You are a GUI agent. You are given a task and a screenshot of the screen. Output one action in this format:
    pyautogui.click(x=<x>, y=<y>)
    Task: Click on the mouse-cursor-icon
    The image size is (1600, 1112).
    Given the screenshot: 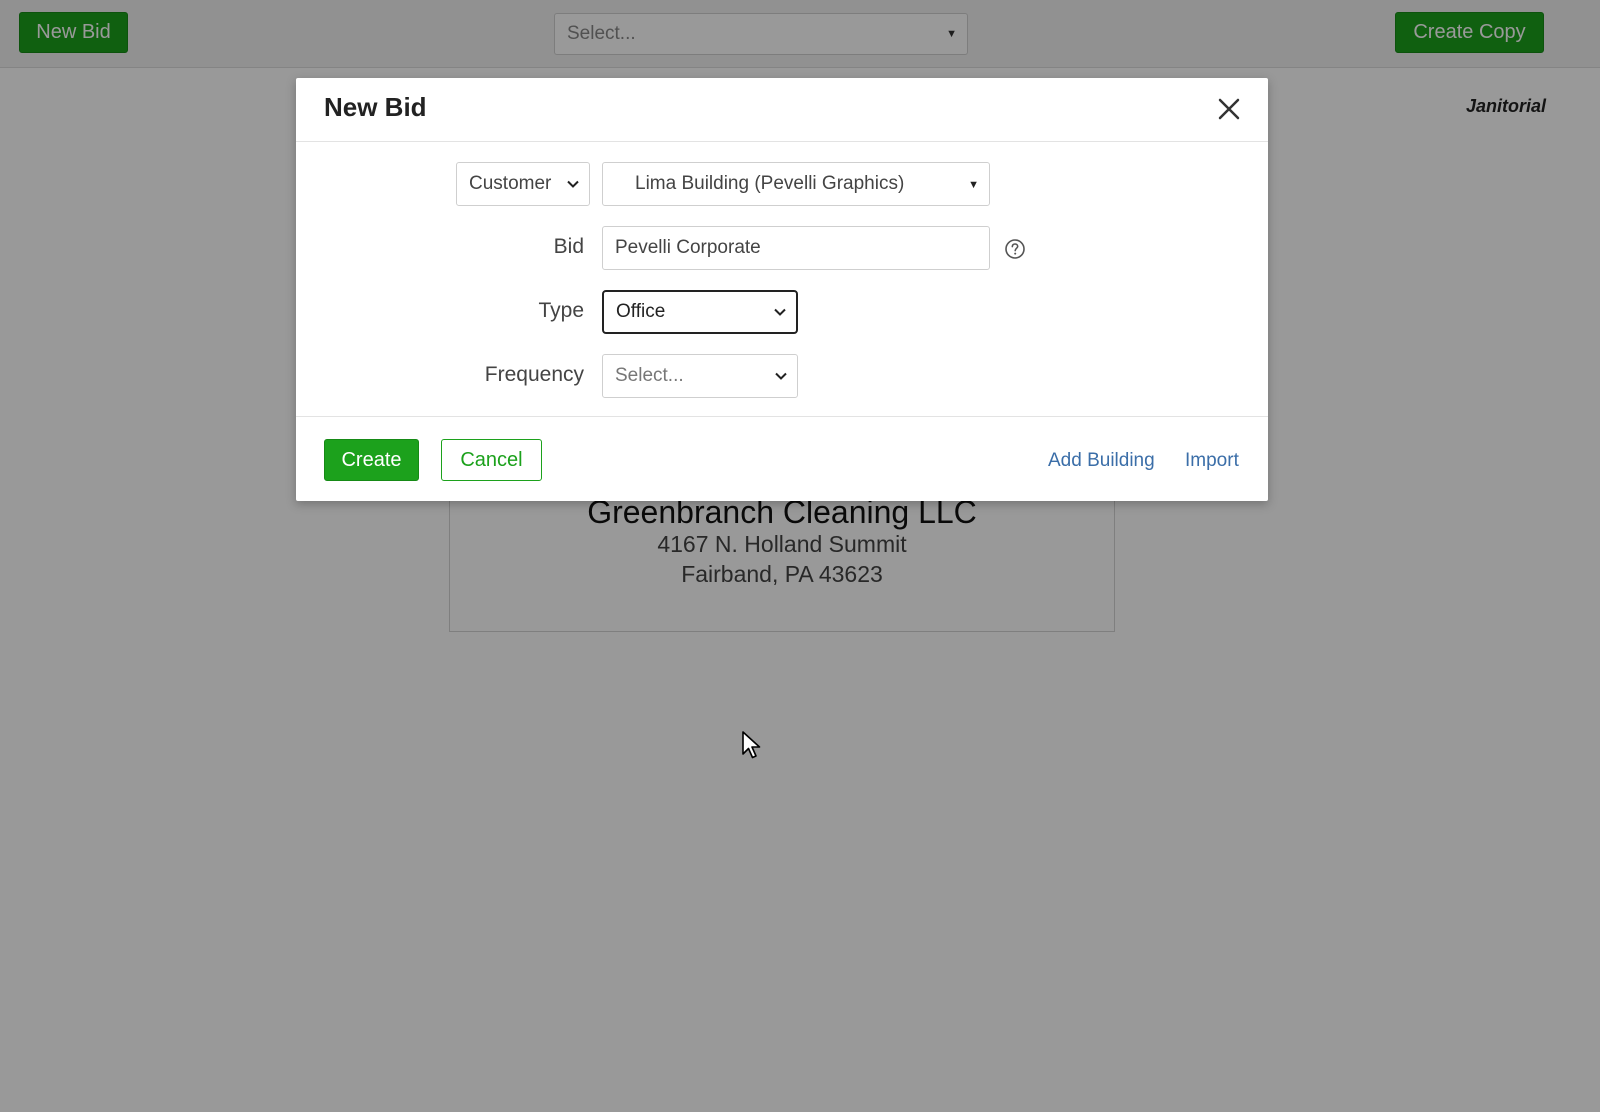 What is the action you would take?
    pyautogui.click(x=751, y=745)
    